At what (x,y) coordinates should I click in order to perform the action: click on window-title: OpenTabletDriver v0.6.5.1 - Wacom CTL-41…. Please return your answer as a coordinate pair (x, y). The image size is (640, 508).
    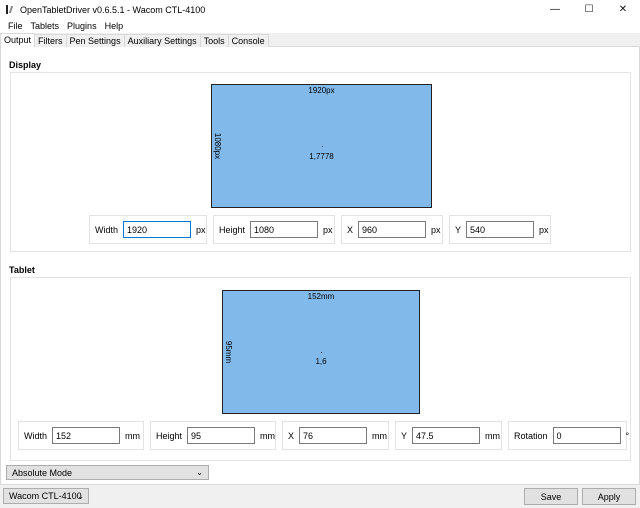
    Looking at the image, I should click on (113, 9).